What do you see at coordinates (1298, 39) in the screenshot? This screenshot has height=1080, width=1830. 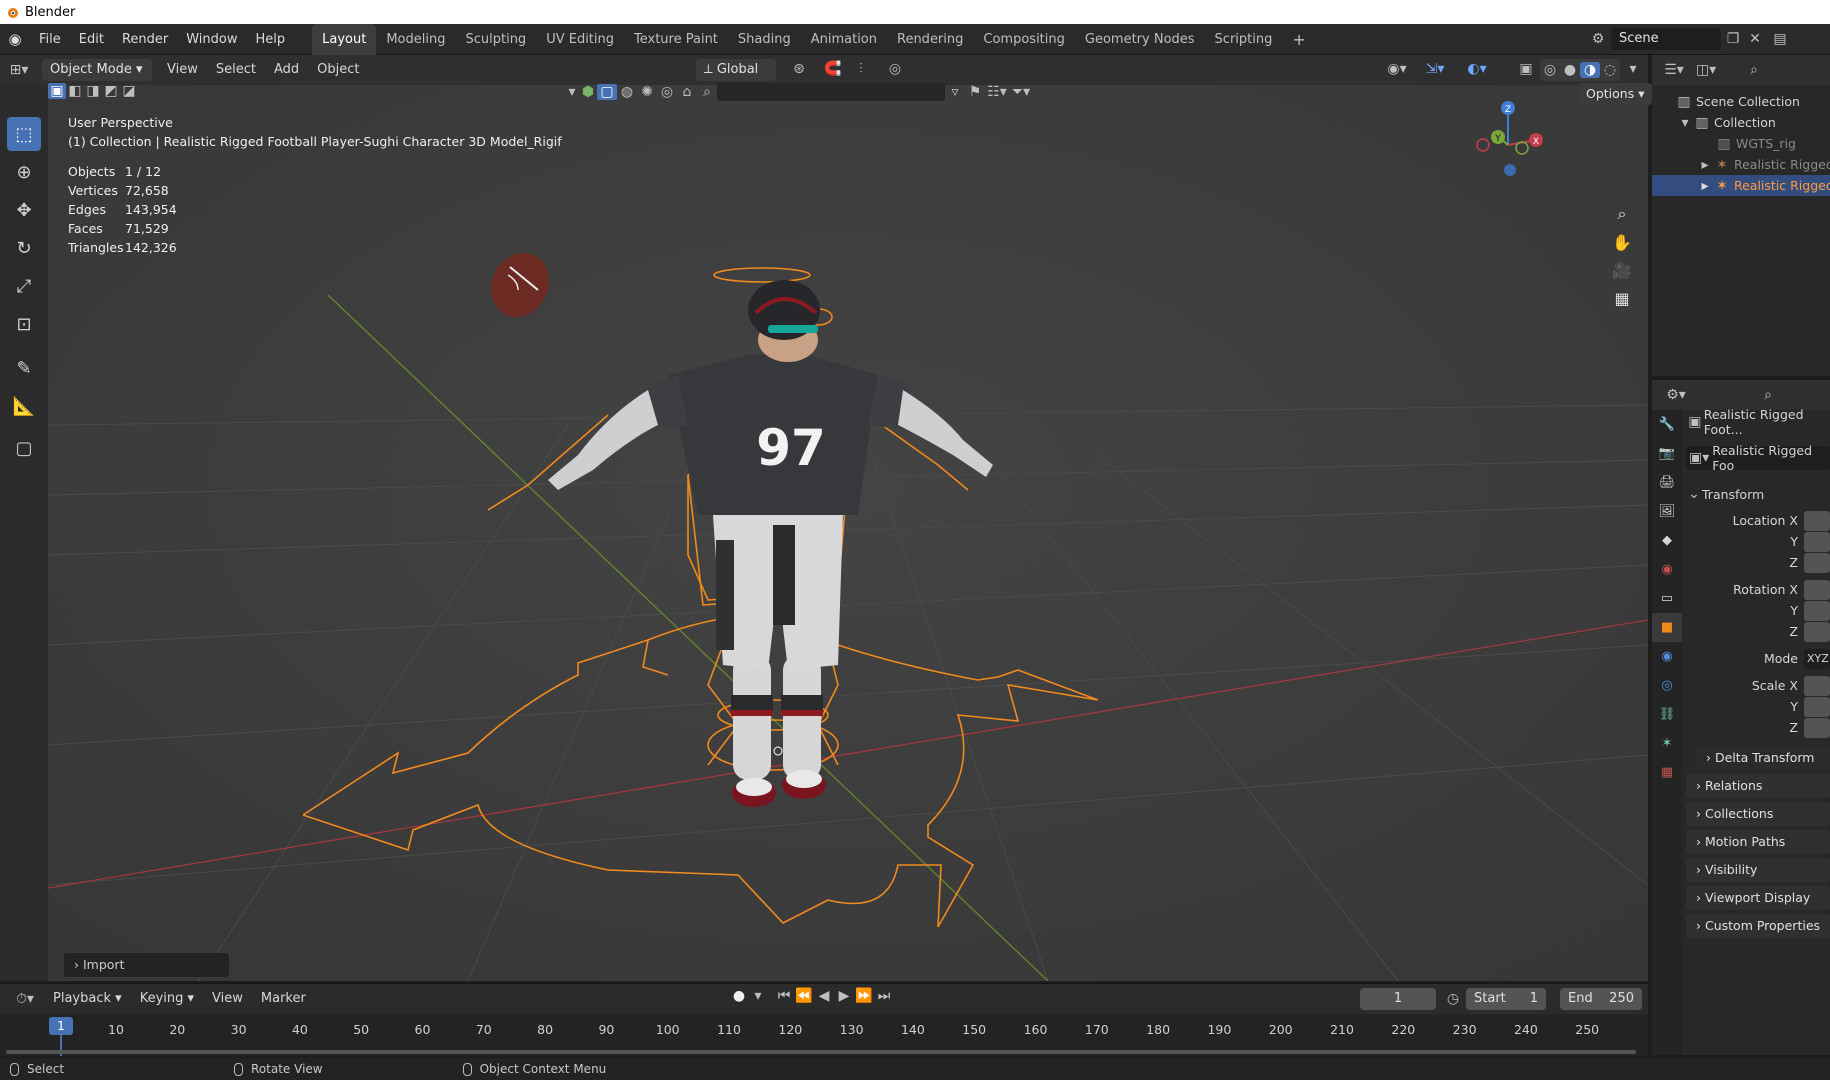 I see `add-workspace-plus-icon: +` at bounding box center [1298, 39].